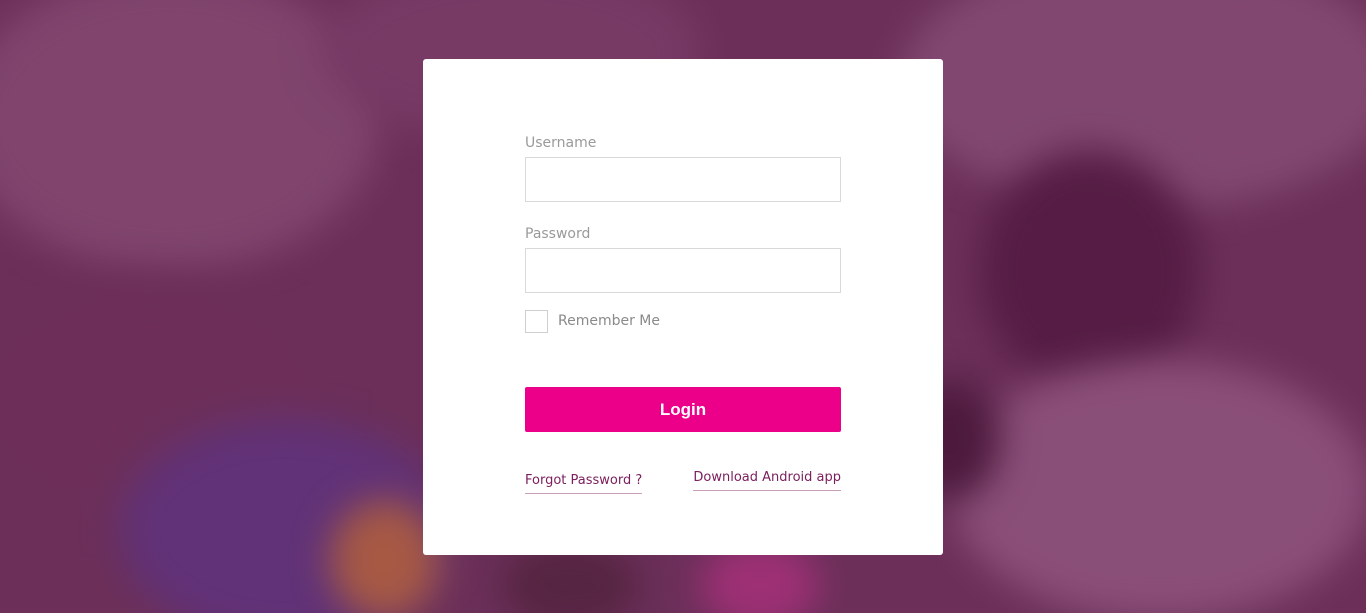  Describe the element at coordinates (584, 483) in the screenshot. I see `forgot-password-link: Forgot Password ?` at that location.